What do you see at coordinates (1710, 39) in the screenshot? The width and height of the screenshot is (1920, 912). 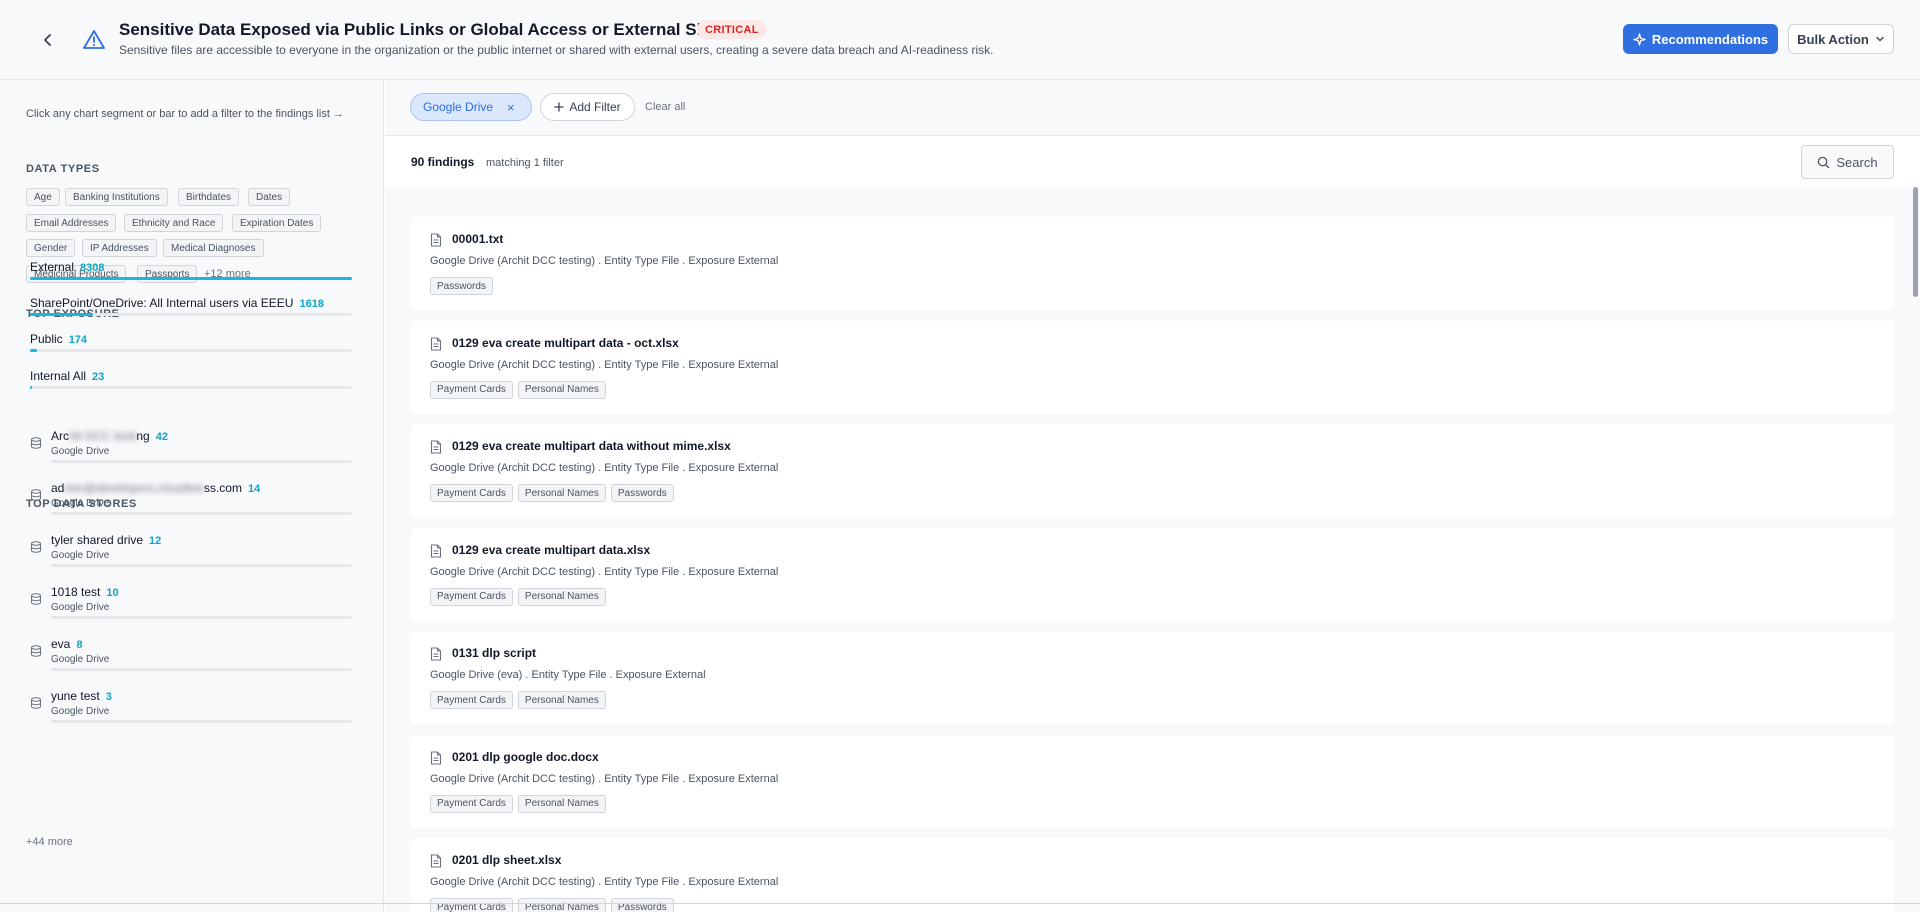 I see `recommendations-label: Recommendations` at bounding box center [1710, 39].